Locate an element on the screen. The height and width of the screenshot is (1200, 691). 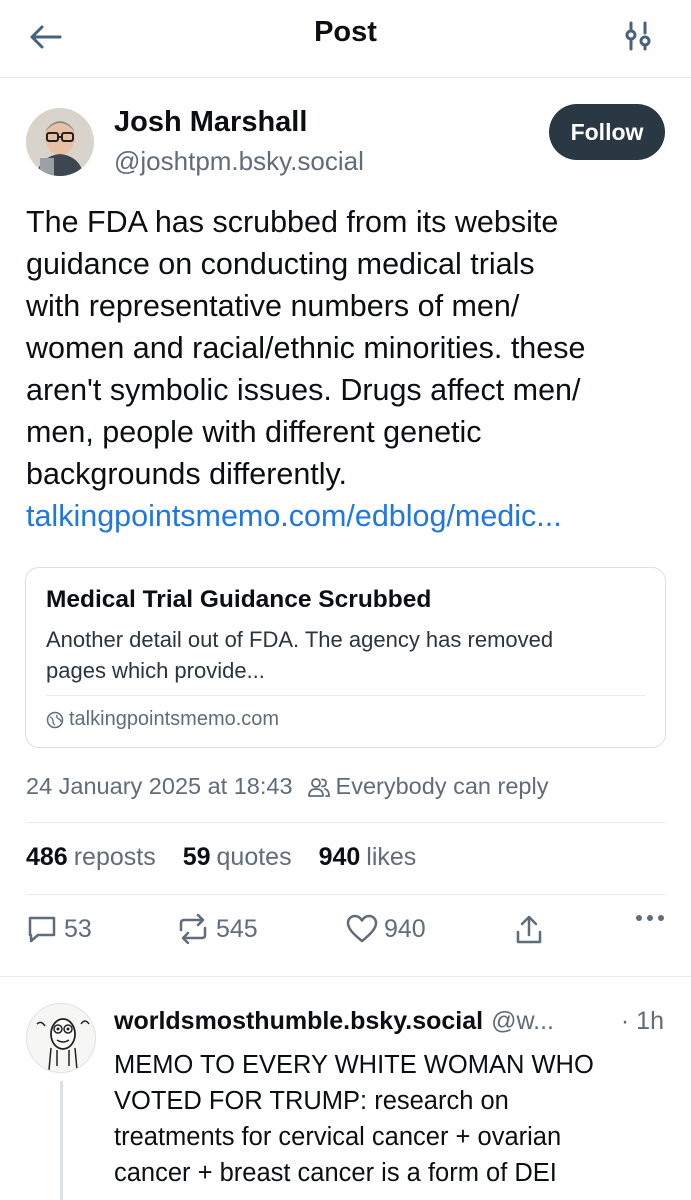
more-icon is located at coordinates (650, 918).